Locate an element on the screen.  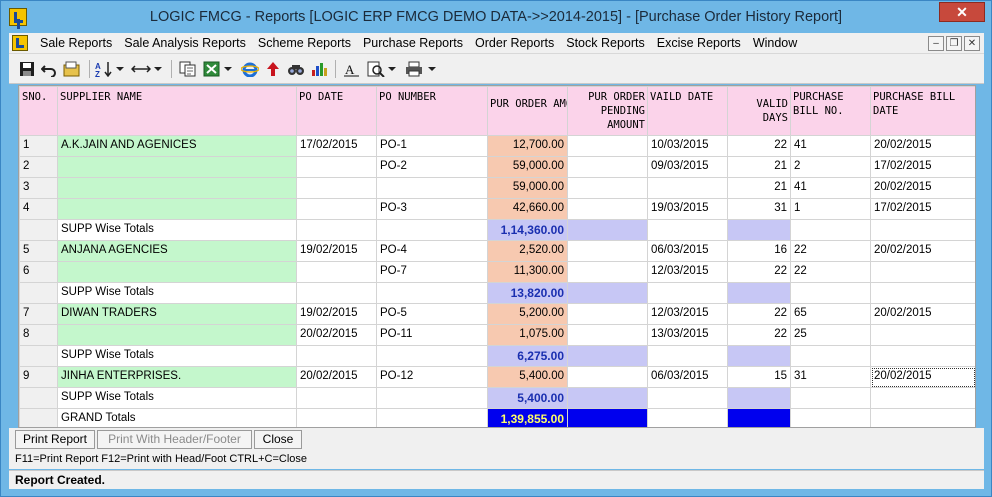
cell-valid-date: 19/03/2015 is located at coordinates (687, 209).